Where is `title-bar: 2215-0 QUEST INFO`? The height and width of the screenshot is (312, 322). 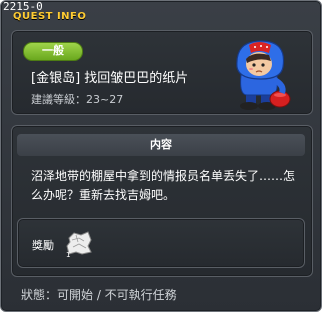 title-bar: 2215-0 QUEST INFO is located at coordinates (161, 13).